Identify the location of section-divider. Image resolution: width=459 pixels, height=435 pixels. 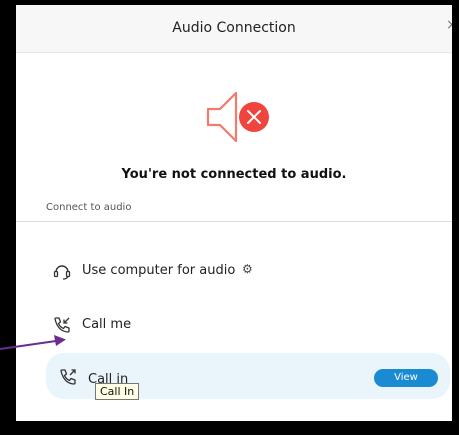
(234, 221).